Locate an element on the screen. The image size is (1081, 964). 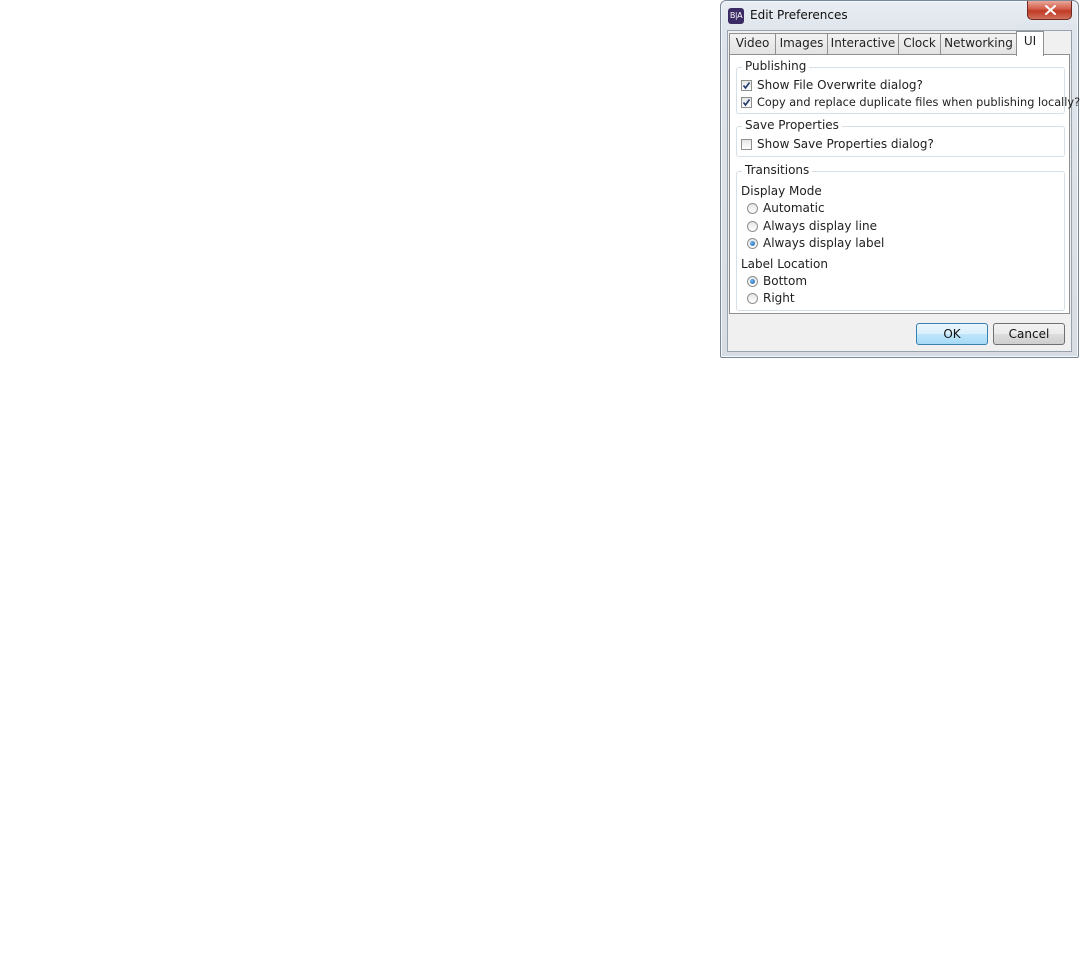
display-mode-label-option: Always display label is located at coordinates (815, 243).